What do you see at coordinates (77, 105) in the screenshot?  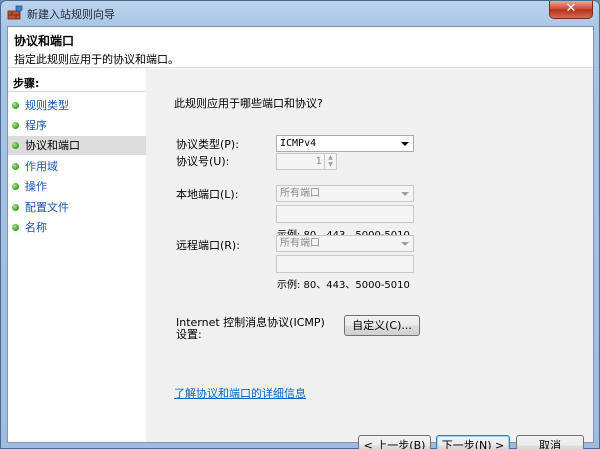 I see `step-rule-type: 规则类型` at bounding box center [77, 105].